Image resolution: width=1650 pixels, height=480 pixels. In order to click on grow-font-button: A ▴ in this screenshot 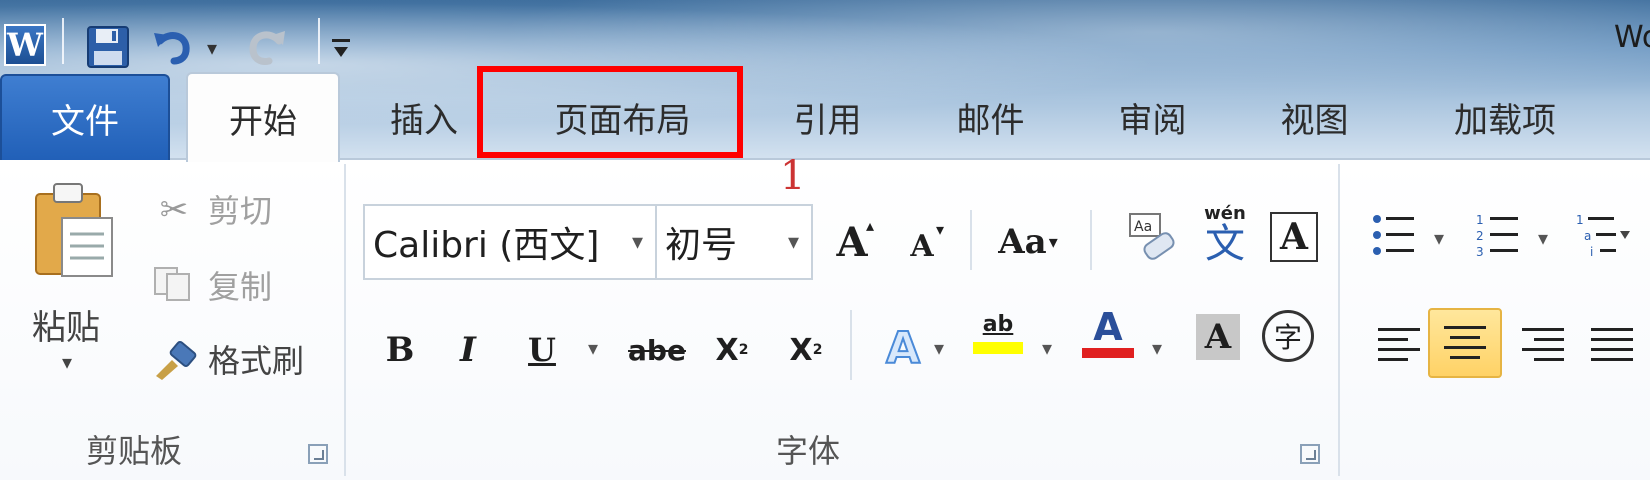, I will do `click(852, 242)`.